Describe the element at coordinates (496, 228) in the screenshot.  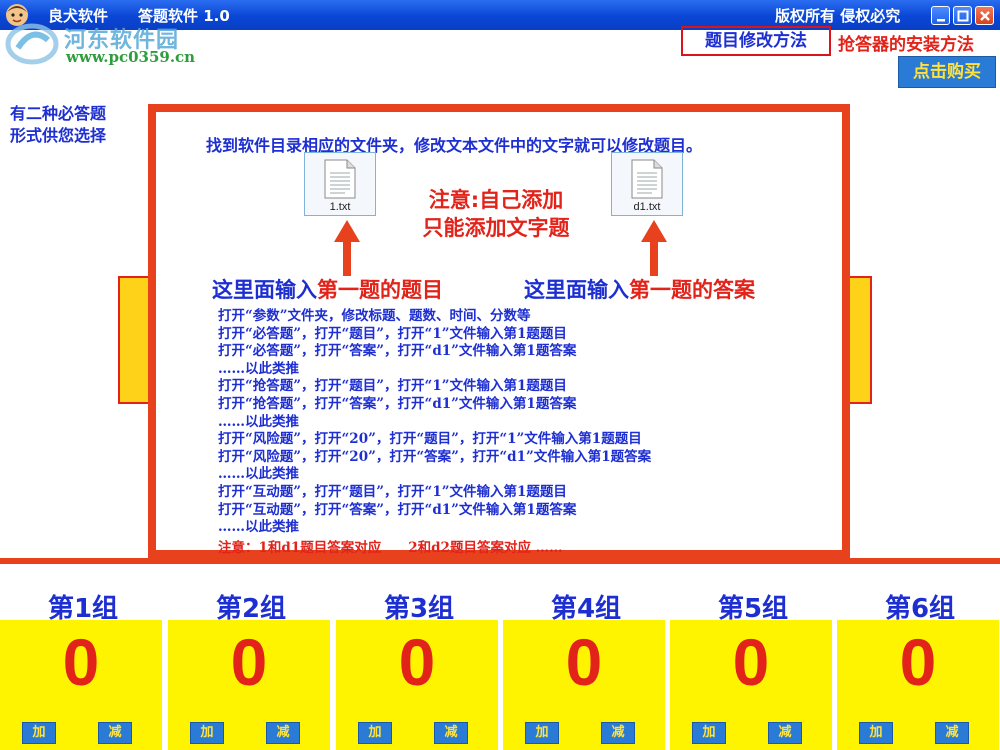
I see `warning-line: 只能添加文字题` at that location.